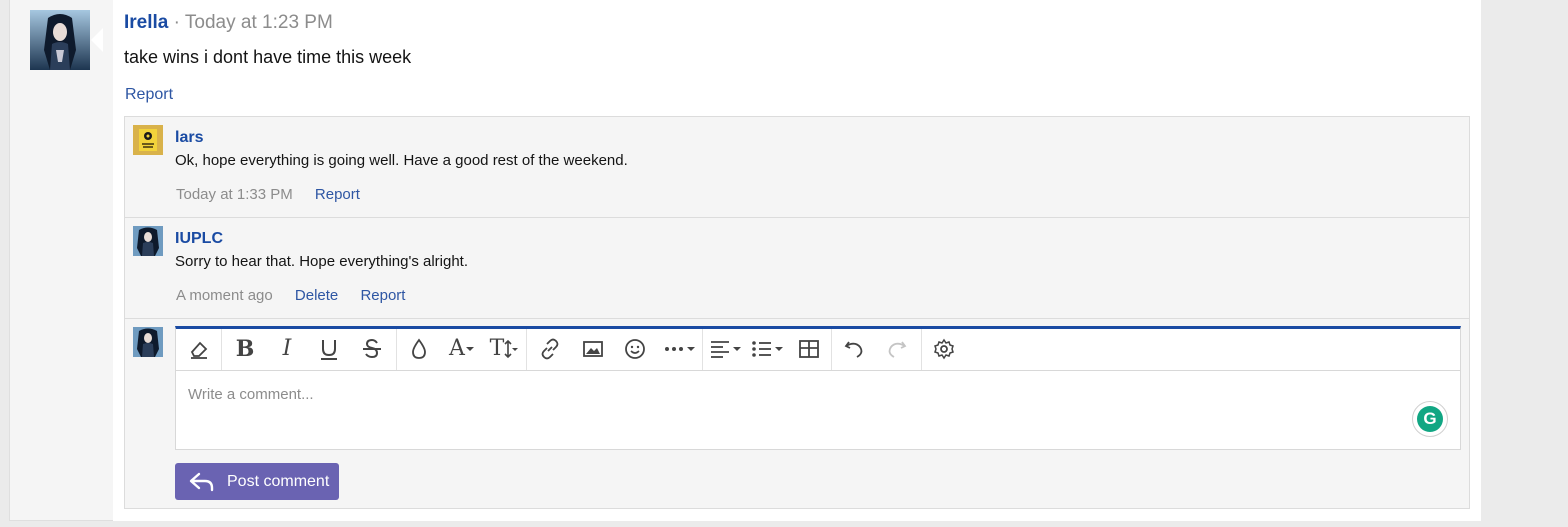 The height and width of the screenshot is (527, 1568). I want to click on post-comment-button: Post comment, so click(257, 481).